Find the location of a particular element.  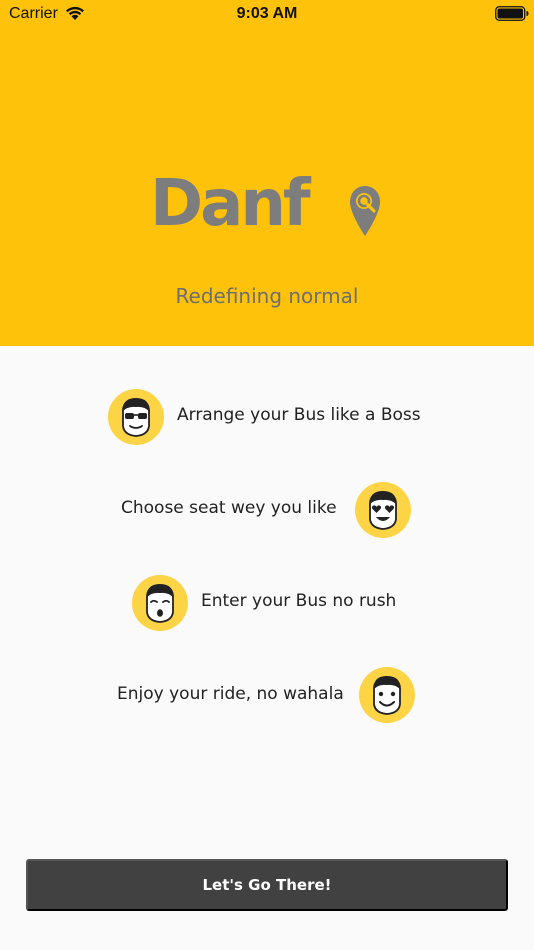

feature-text-choose-seat: Choose seat wey you like is located at coordinates (229, 508).